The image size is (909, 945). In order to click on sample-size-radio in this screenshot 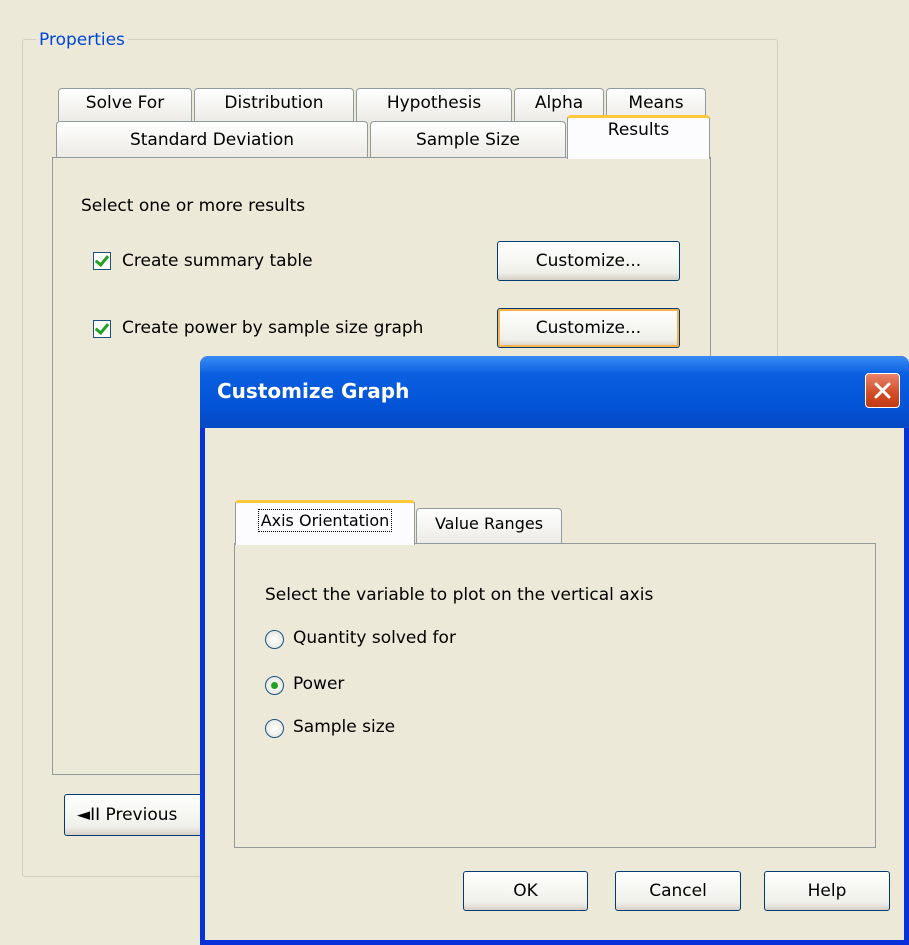, I will do `click(274, 728)`.